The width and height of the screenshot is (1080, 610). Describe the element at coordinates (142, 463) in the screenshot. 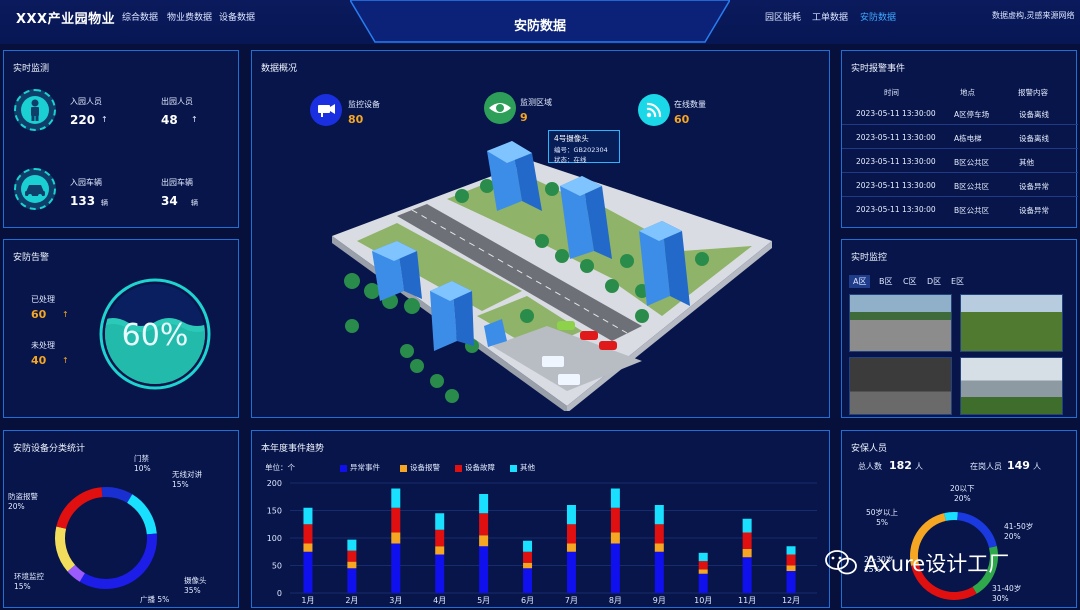

I see `slice-label-access: 门禁 10%` at that location.